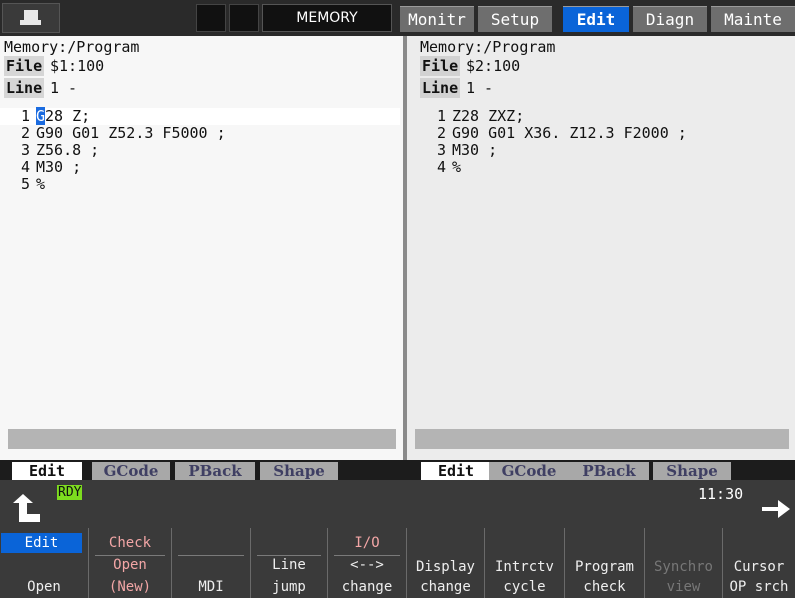 The height and width of the screenshot is (598, 795). Describe the element at coordinates (68, 116) in the screenshot. I see `line-code: 28 Z;` at that location.